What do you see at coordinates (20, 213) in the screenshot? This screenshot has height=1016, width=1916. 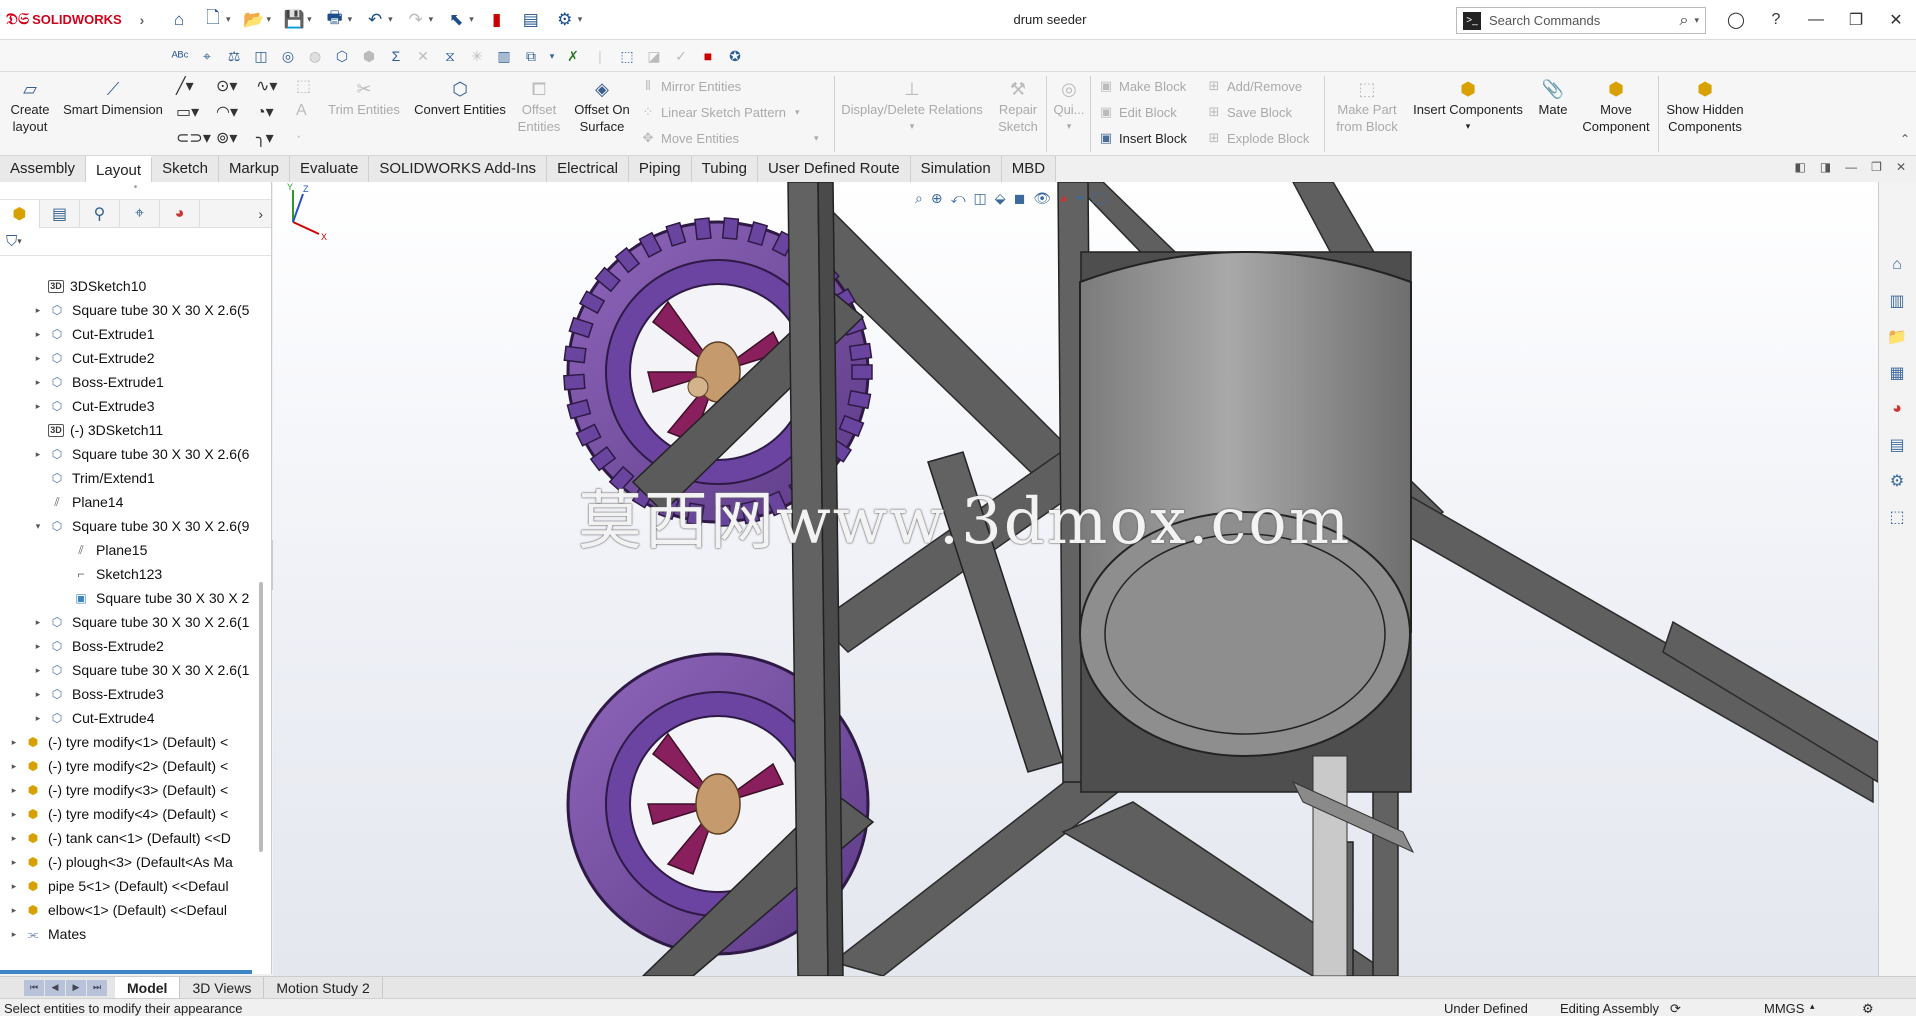 I see `feature-manager-tab-icon: ⬢` at bounding box center [20, 213].